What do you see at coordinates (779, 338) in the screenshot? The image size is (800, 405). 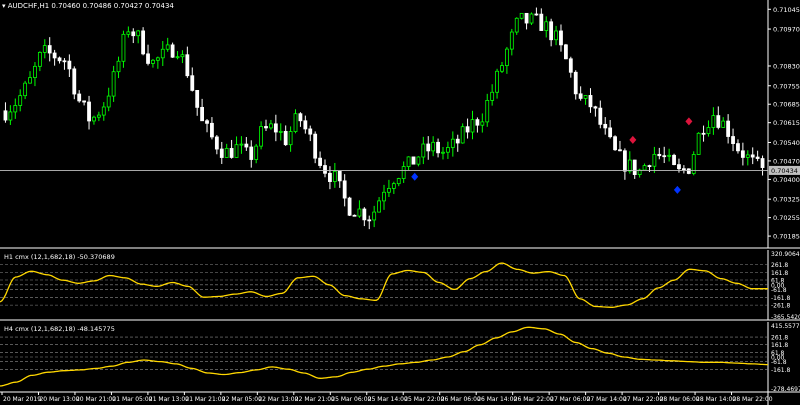 I see `indicator-tick-label: 261.8` at bounding box center [779, 338].